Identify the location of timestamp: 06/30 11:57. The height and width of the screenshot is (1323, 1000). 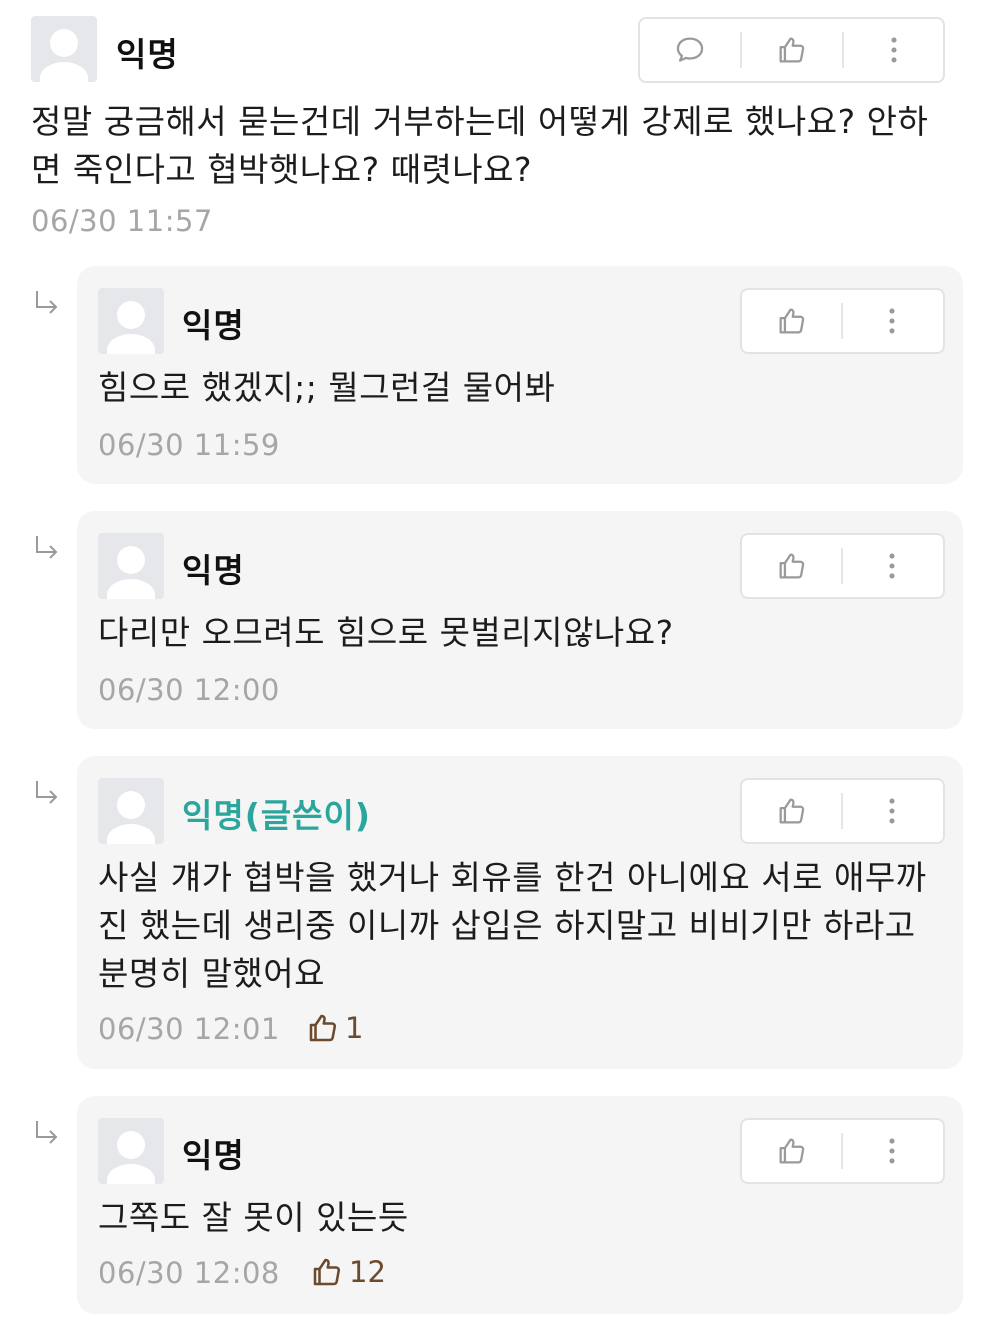
(122, 221).